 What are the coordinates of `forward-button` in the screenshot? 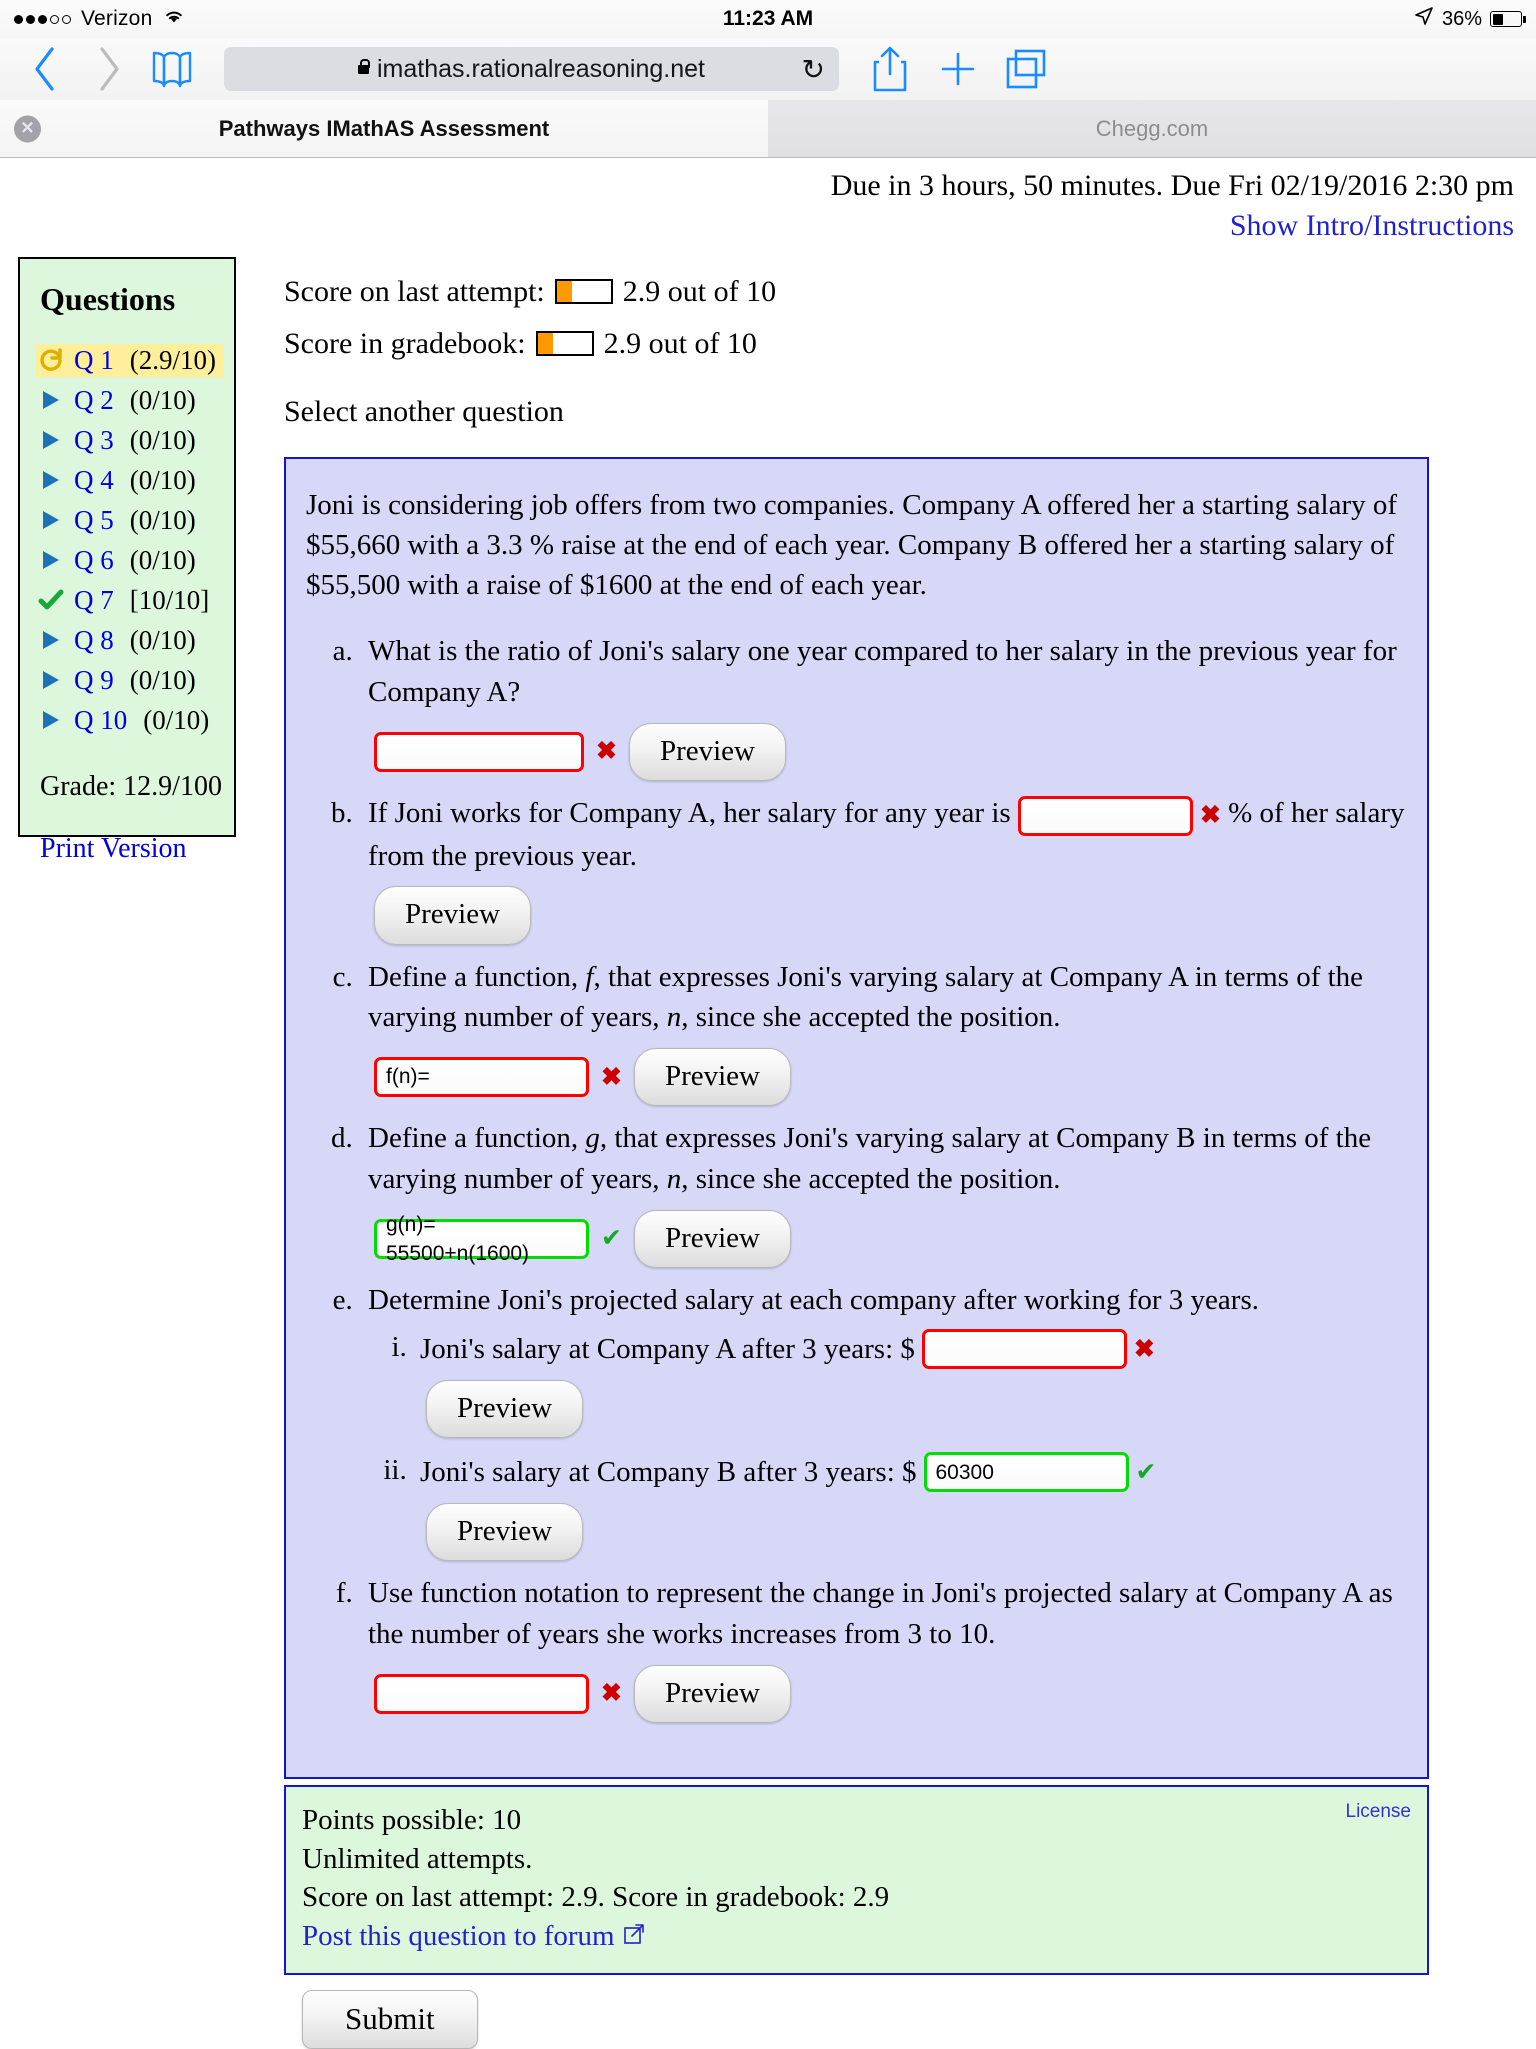 It's located at (109, 69).